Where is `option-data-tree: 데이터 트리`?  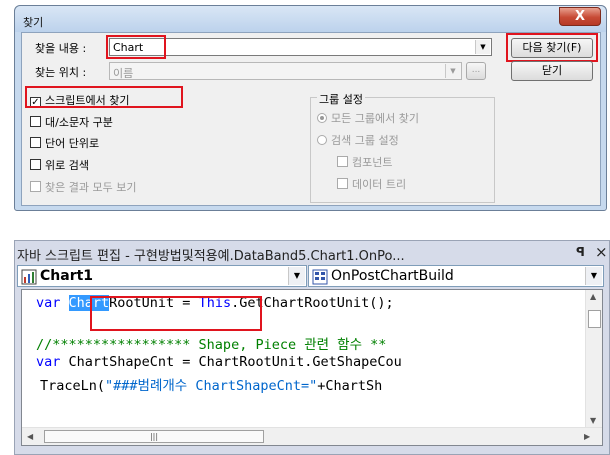 option-data-tree: 데이터 트리 is located at coordinates (371, 184).